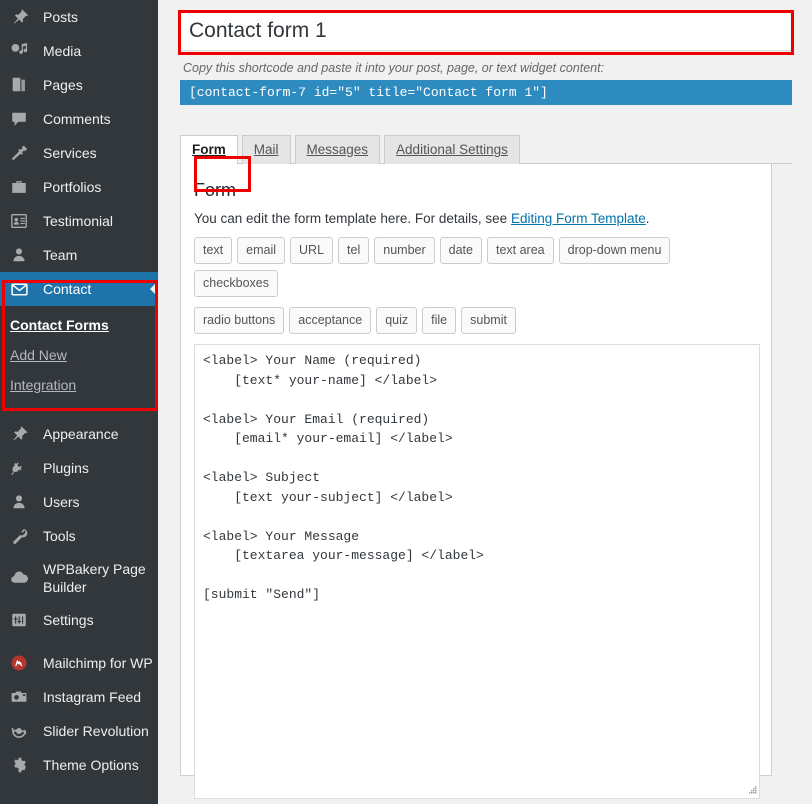 The height and width of the screenshot is (804, 812). I want to click on sidebar-item-services: Services, so click(79, 153).